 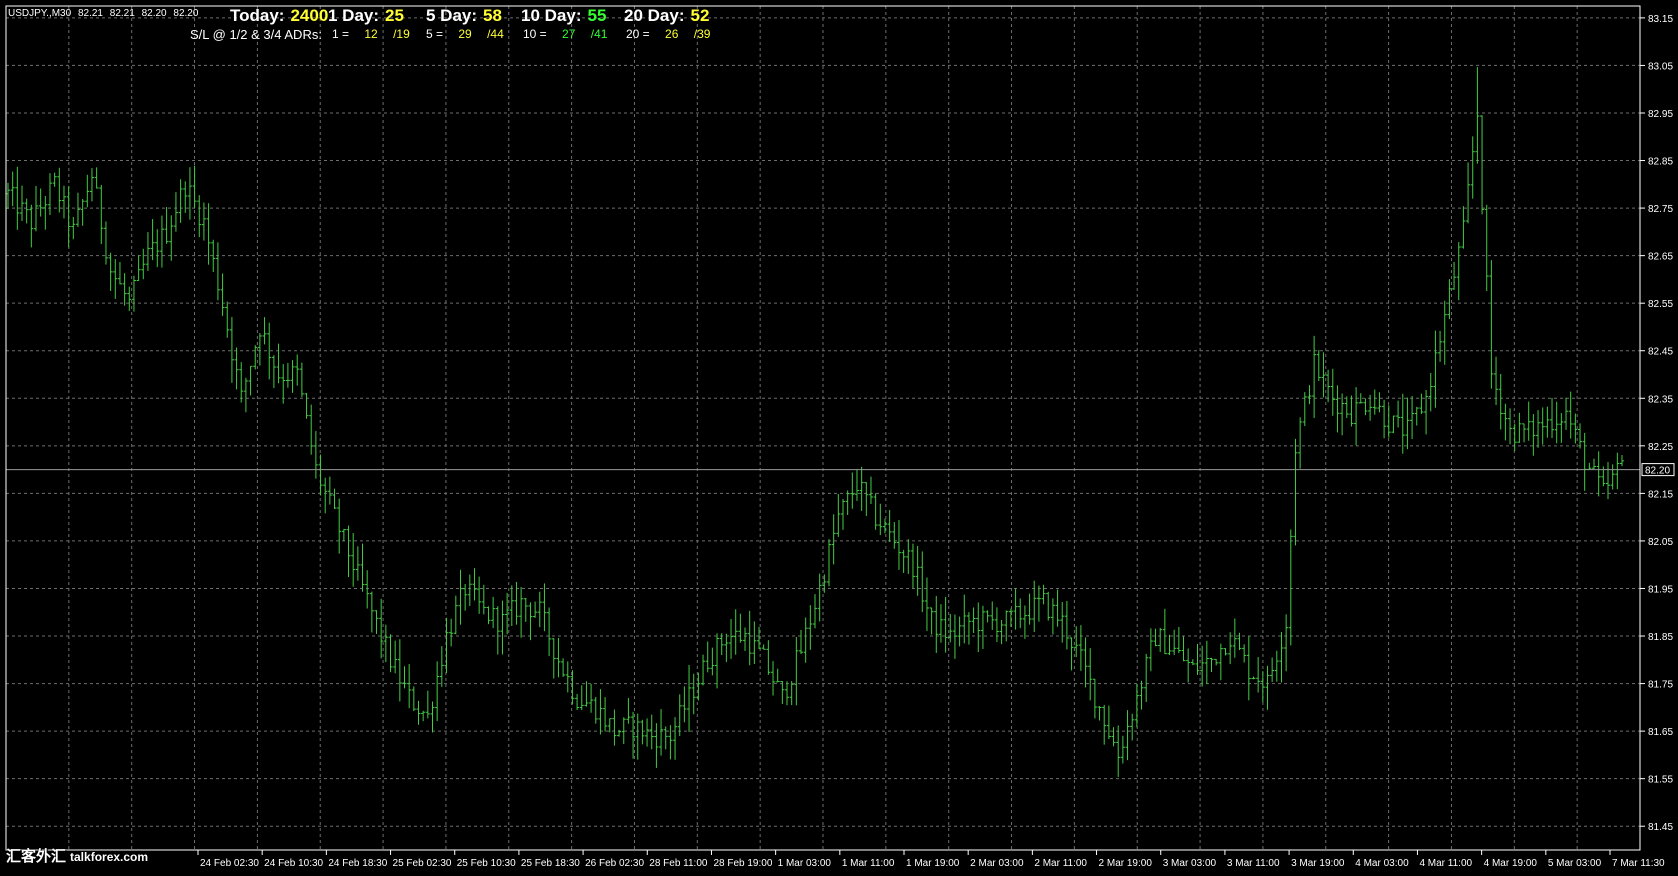 I want to click on time-tick-label: 25 Feb 18:30, so click(x=550, y=863).